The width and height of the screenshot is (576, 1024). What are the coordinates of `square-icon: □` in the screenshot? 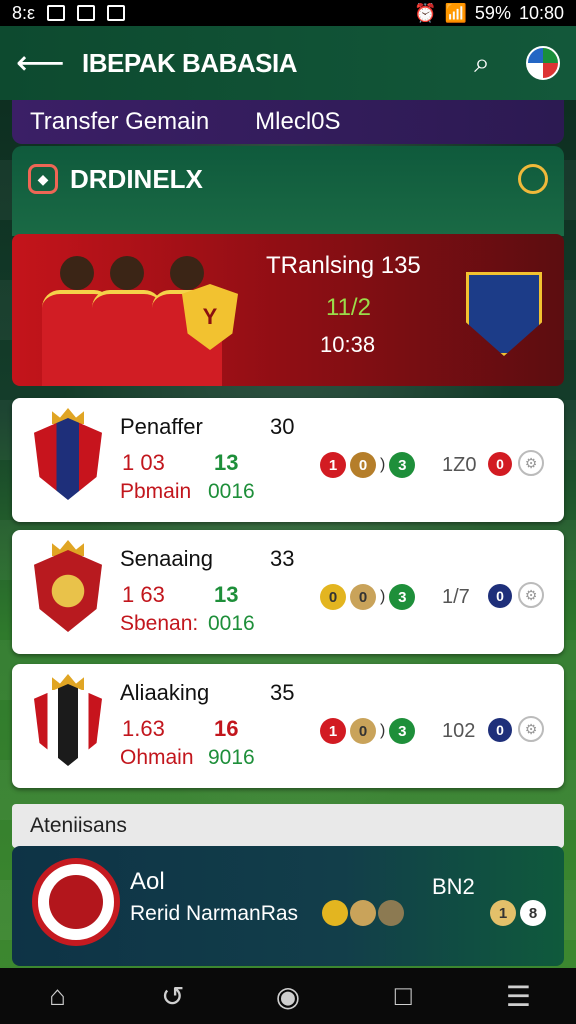 It's located at (403, 996).